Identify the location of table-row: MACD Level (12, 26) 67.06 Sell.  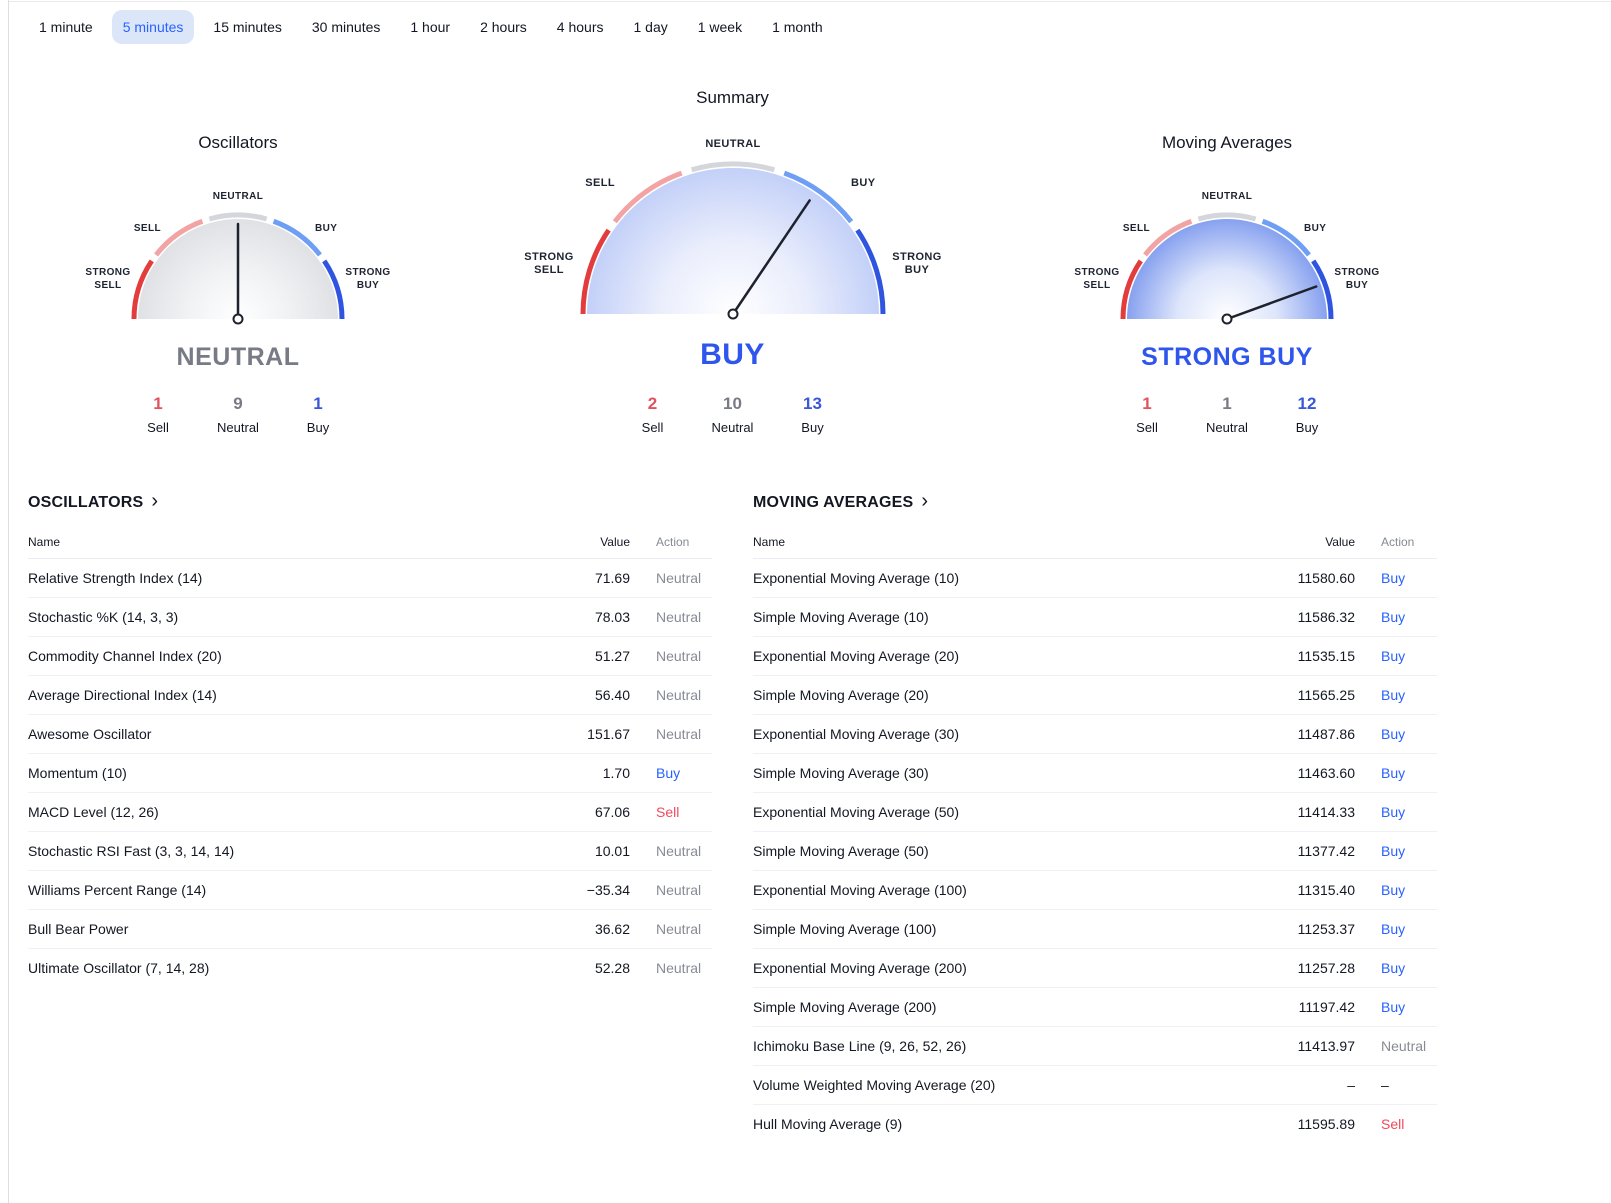
(370, 812).